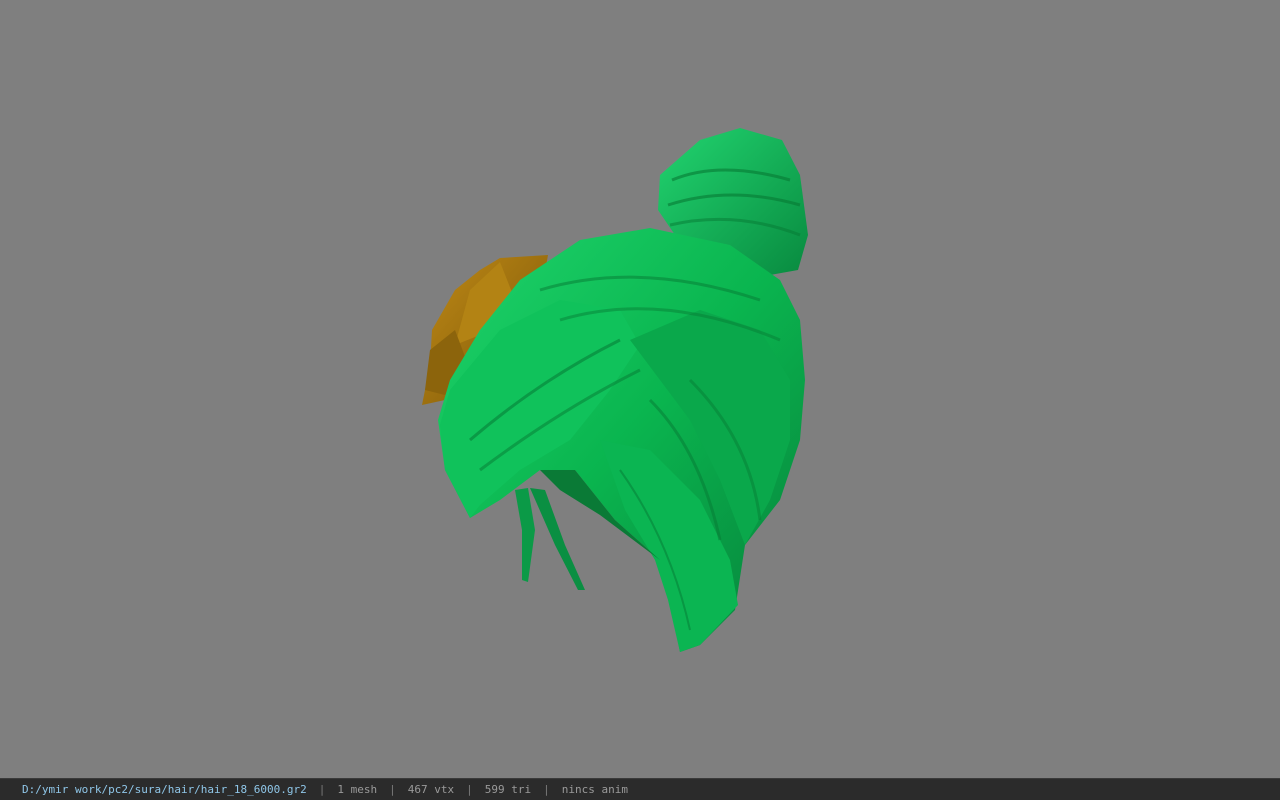 The width and height of the screenshot is (1280, 800). What do you see at coordinates (431, 789) in the screenshot?
I see `vertex-count: 467 vtx` at bounding box center [431, 789].